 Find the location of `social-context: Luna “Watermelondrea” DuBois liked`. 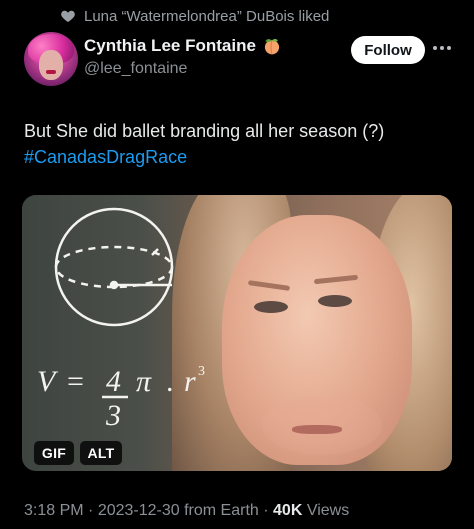

social-context: Luna “Watermelondrea” DuBois liked is located at coordinates (194, 16).